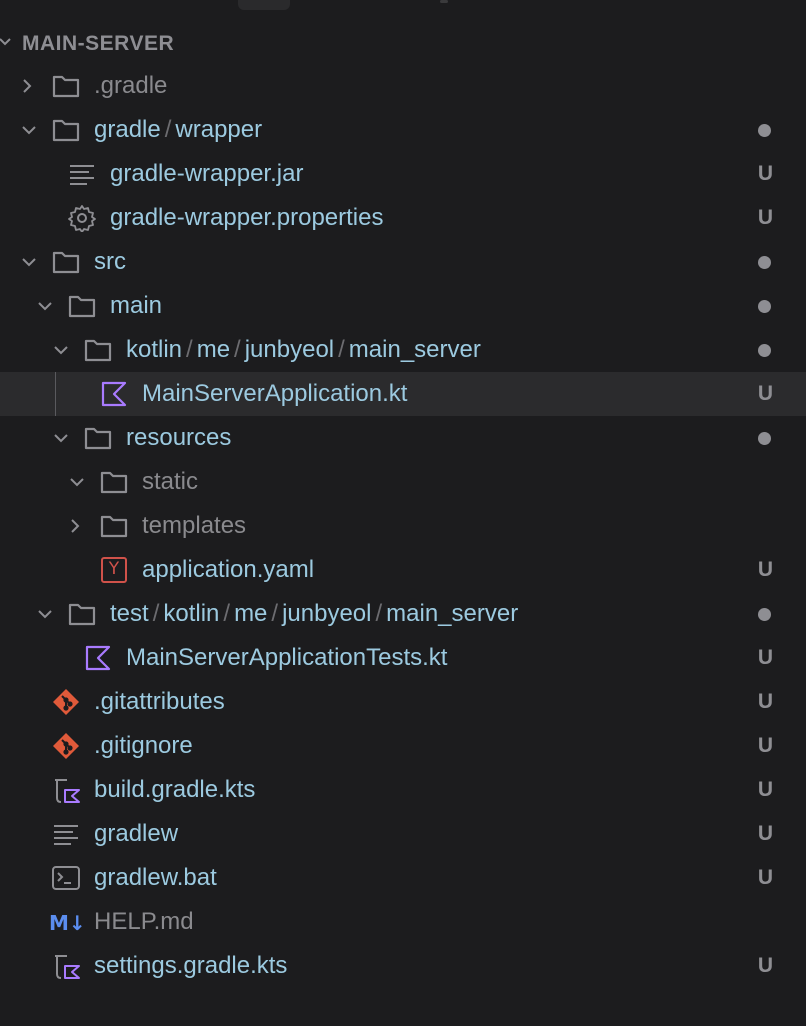  Describe the element at coordinates (247, 217) in the screenshot. I see `tree-row-label: gradle-wrapper.properties` at that location.